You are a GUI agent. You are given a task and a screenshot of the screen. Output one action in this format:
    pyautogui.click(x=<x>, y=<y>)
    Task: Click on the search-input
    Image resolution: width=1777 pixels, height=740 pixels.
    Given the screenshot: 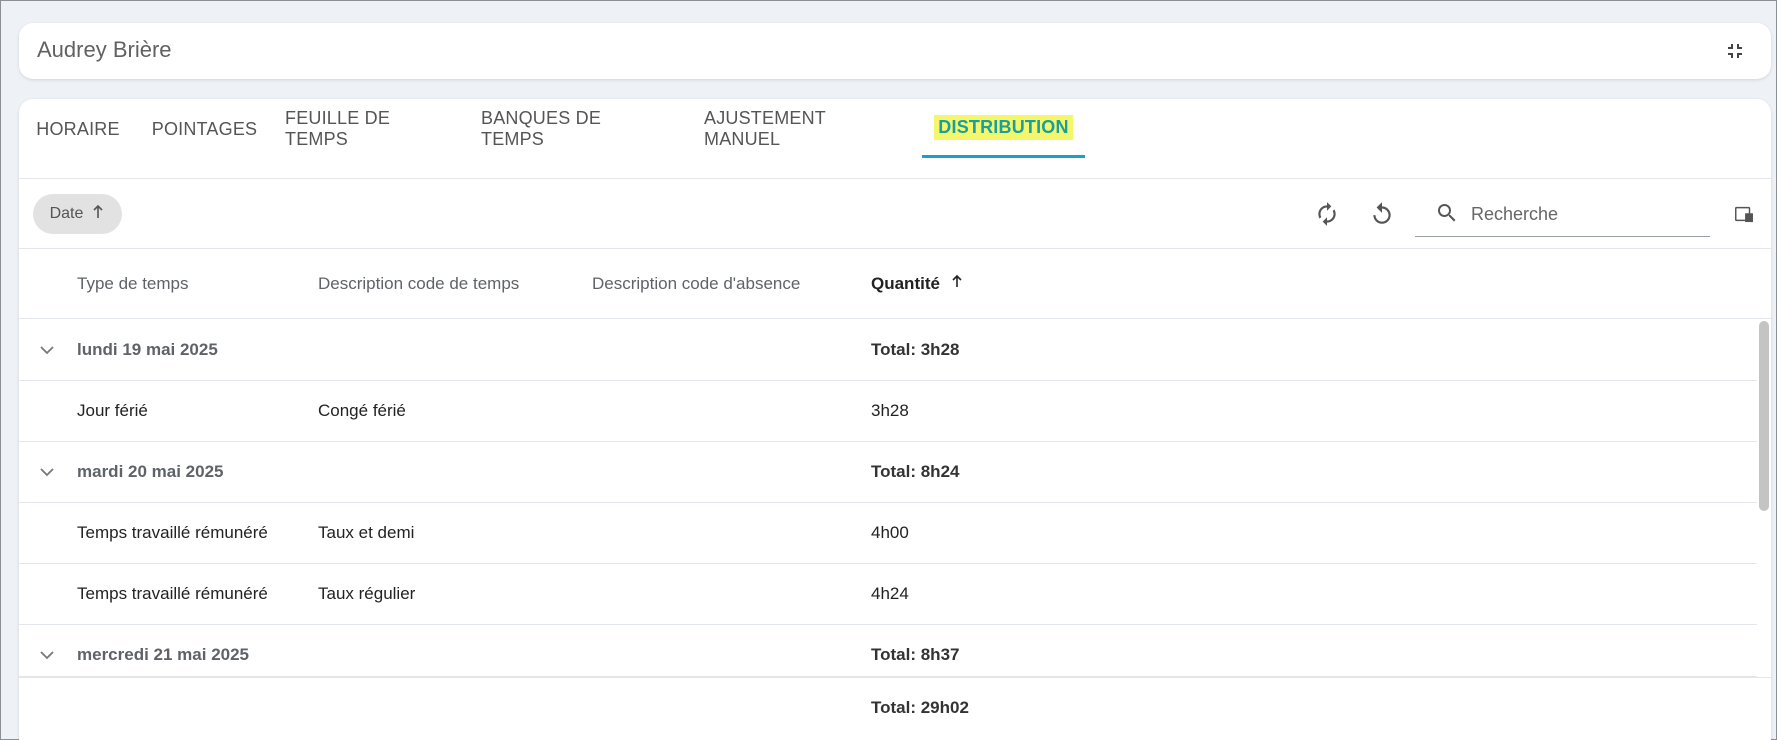 What is the action you would take?
    pyautogui.click(x=1583, y=214)
    